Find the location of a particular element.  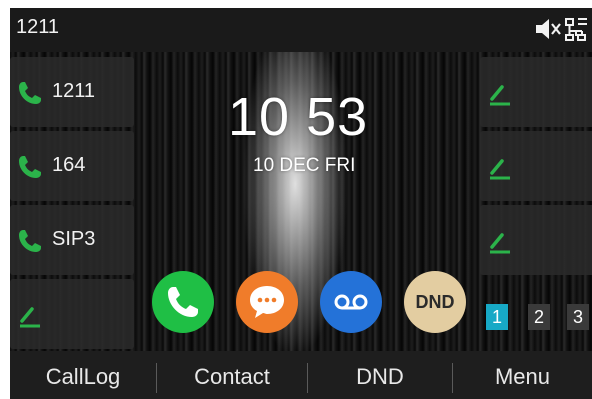

status-icons is located at coordinates (561, 29).